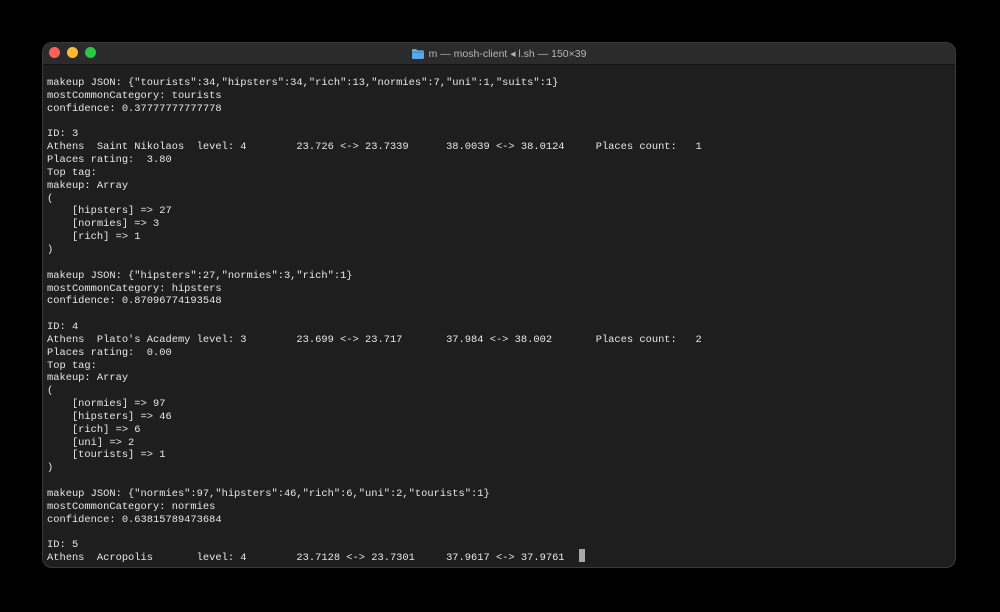 This screenshot has width=1000, height=612. I want to click on terminal-line: ID: 3, so click(63, 134).